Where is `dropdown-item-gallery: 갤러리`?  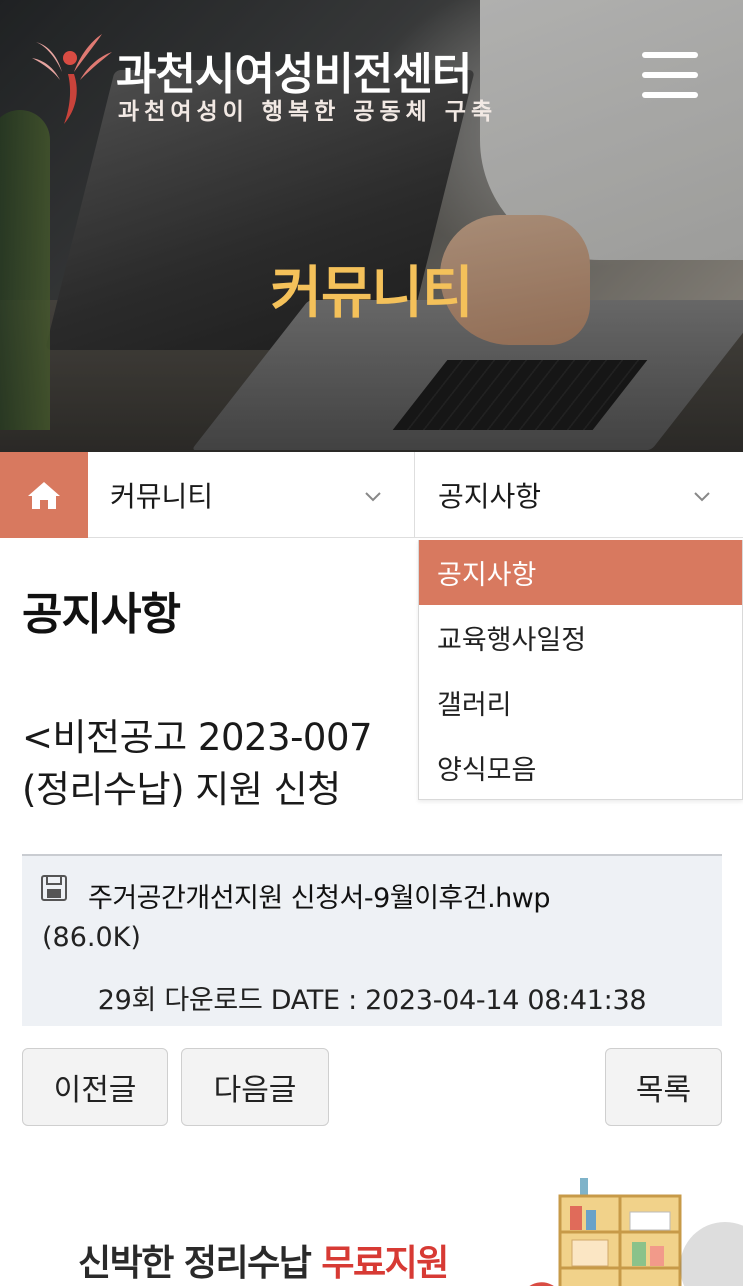
dropdown-item-gallery: 갤러리 is located at coordinates (580, 702).